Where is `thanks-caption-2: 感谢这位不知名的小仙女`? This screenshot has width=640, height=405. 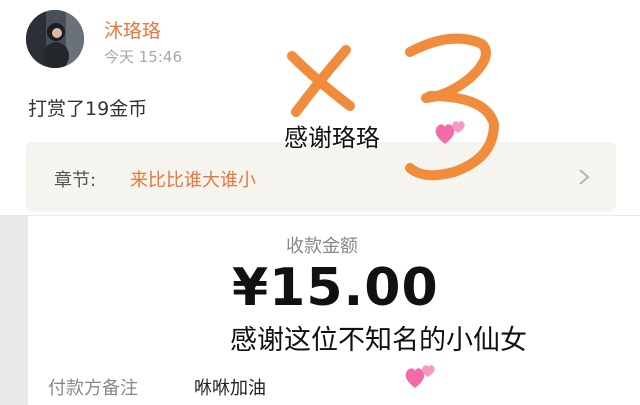
thanks-caption-2: 感谢这位不知名的小仙女 is located at coordinates (378, 340).